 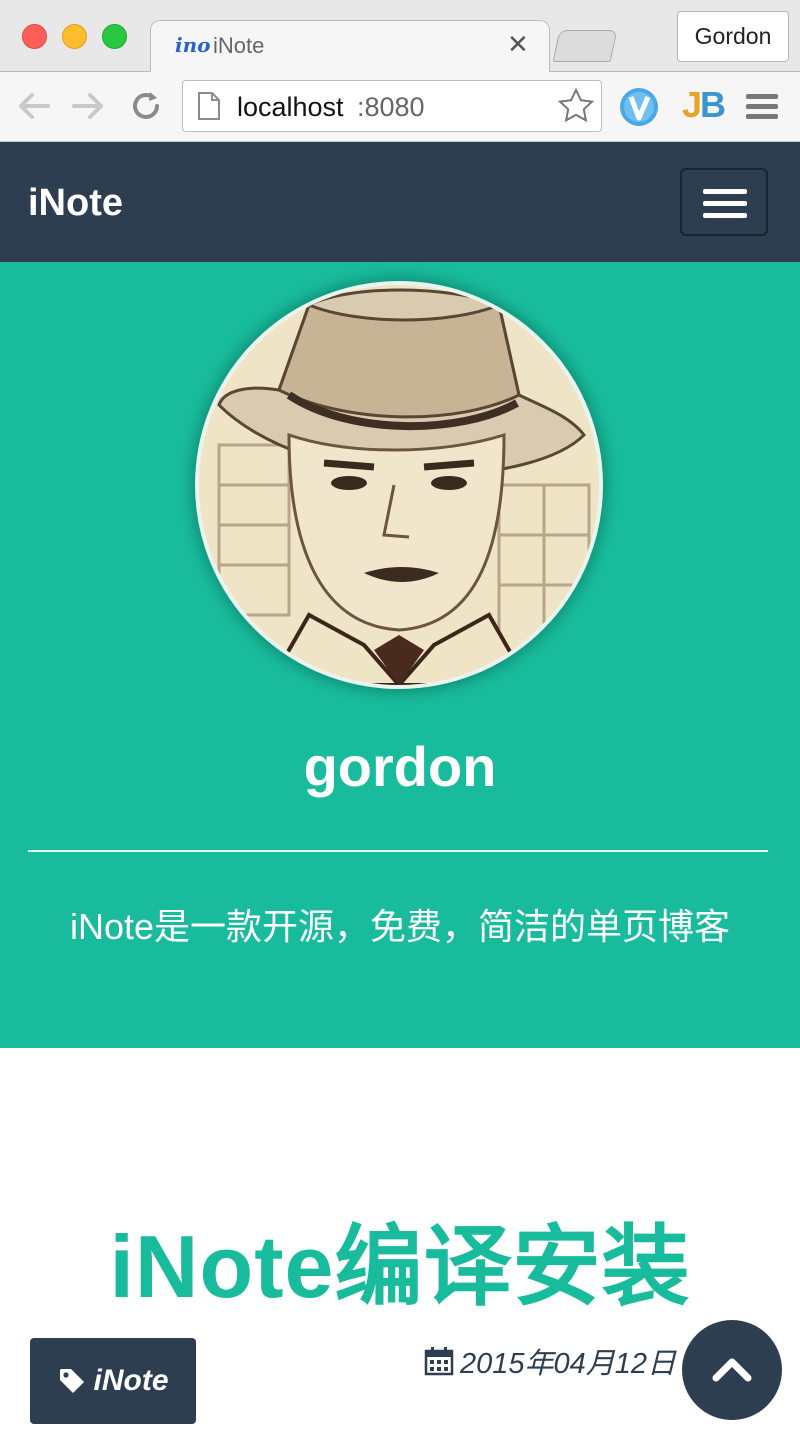 What do you see at coordinates (74, 36) in the screenshot?
I see `minimize-window-button` at bounding box center [74, 36].